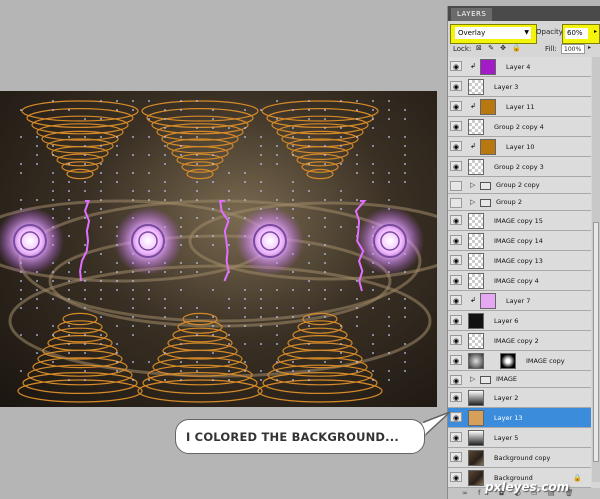  Describe the element at coordinates (519, 418) in the screenshot. I see `layer-row: ◉ Layer 13` at that location.